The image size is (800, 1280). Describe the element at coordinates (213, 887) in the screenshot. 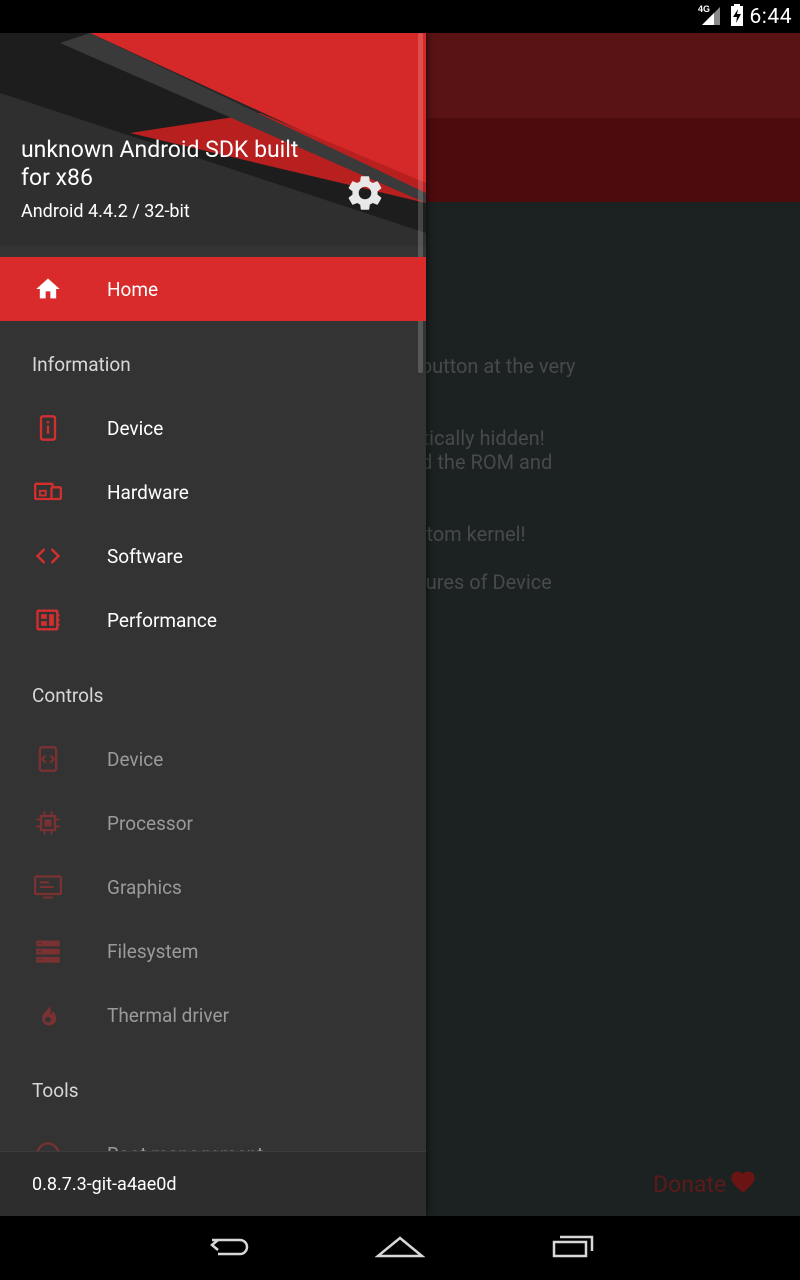

I see `nav-item-graphics: Graphics` at that location.